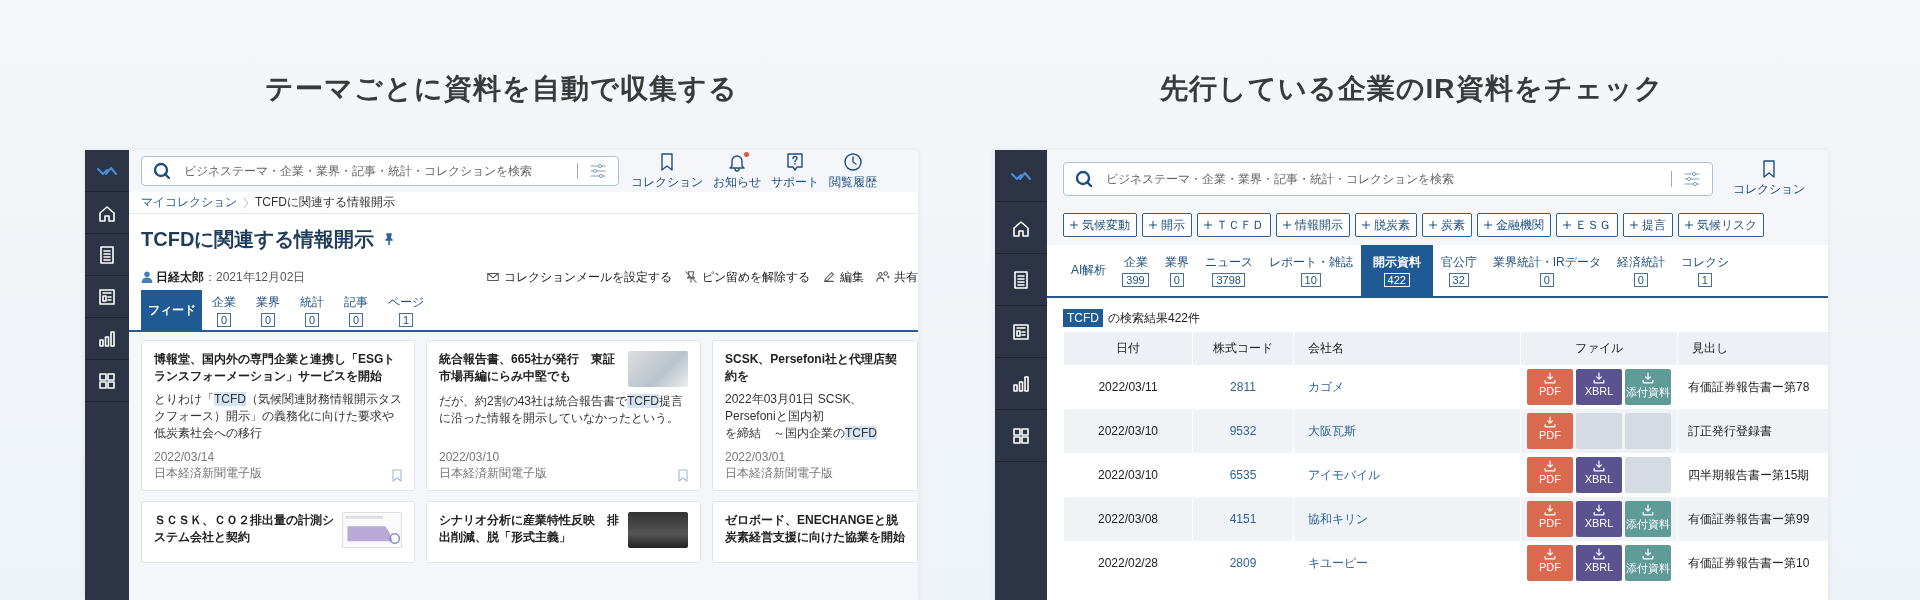 The width and height of the screenshot is (1920, 600). I want to click on company-link: 協和キリン, so click(1338, 518).